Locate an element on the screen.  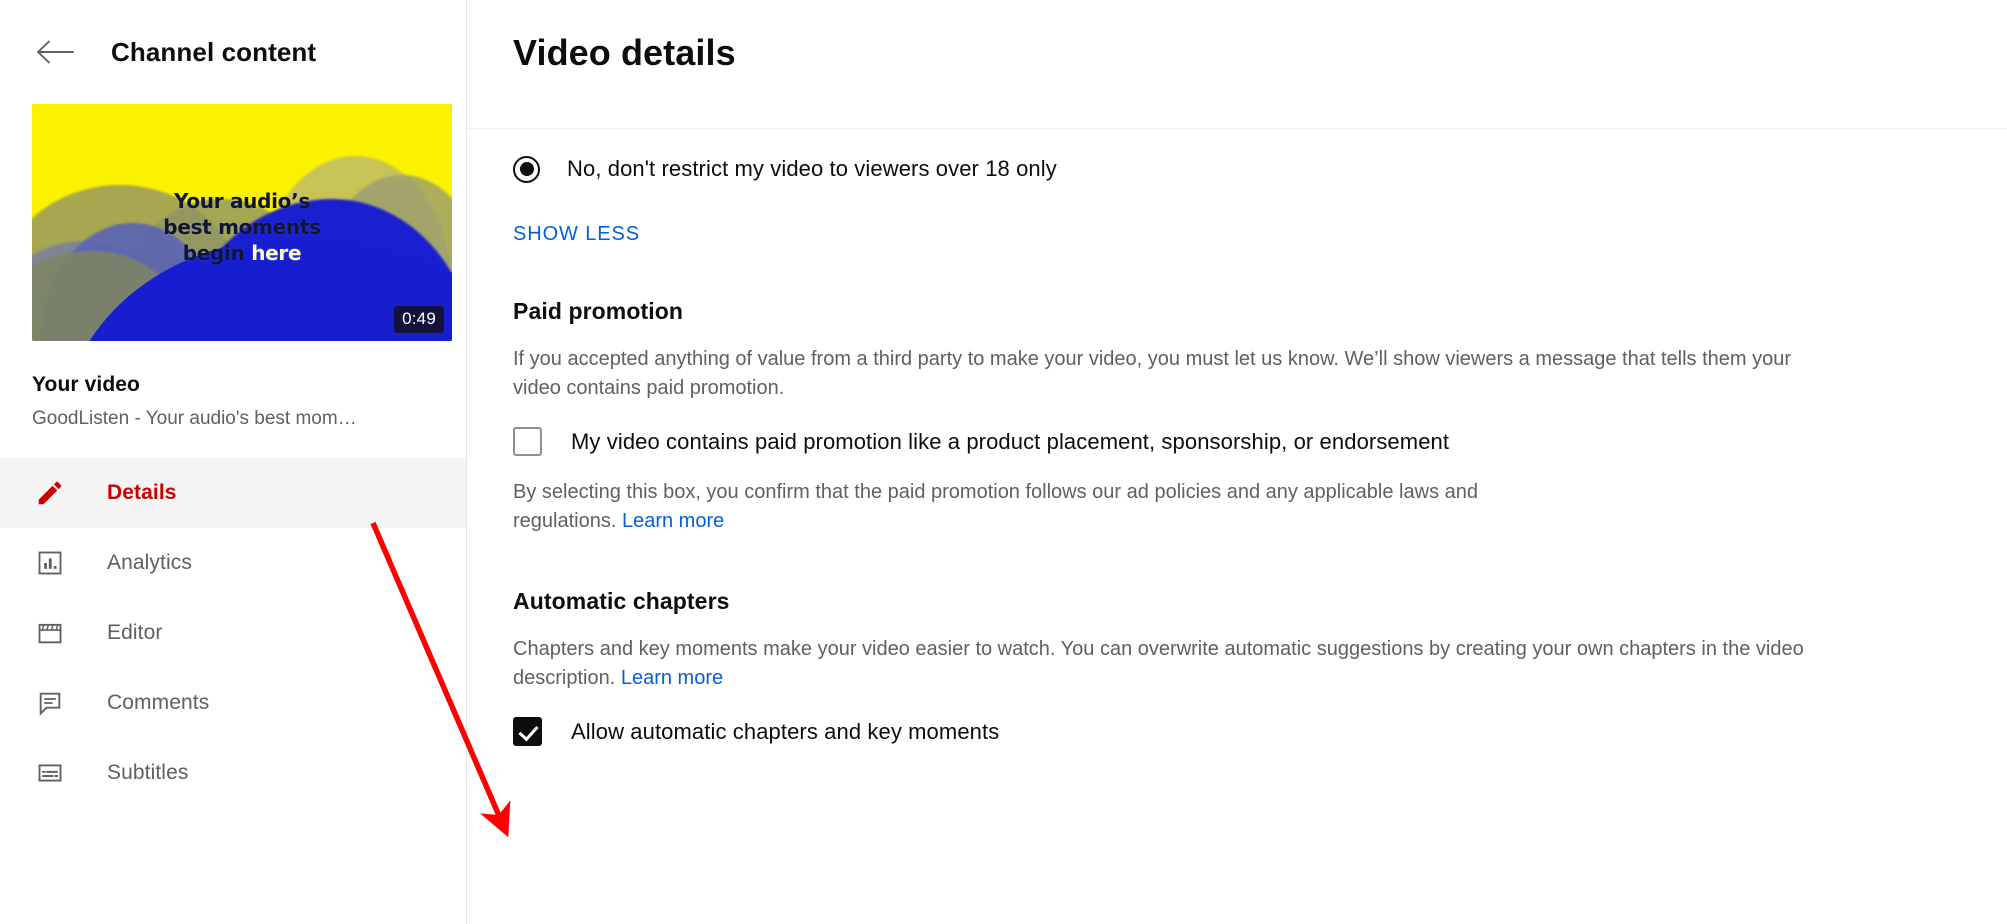
thumbnail-text-line-2: best moments is located at coordinates (242, 226).